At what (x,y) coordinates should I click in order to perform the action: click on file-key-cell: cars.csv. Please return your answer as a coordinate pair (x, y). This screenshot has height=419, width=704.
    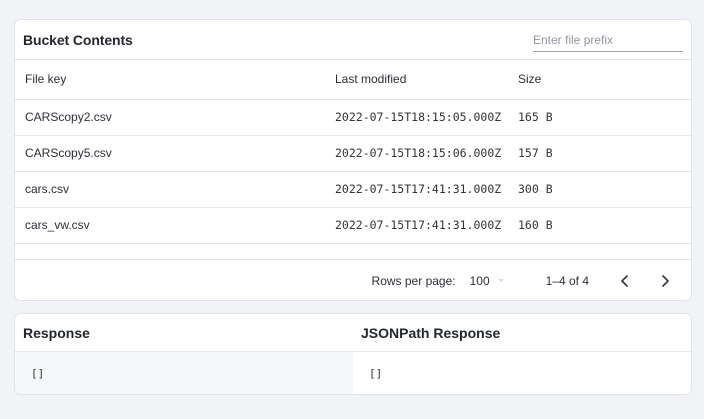
    Looking at the image, I should click on (170, 189).